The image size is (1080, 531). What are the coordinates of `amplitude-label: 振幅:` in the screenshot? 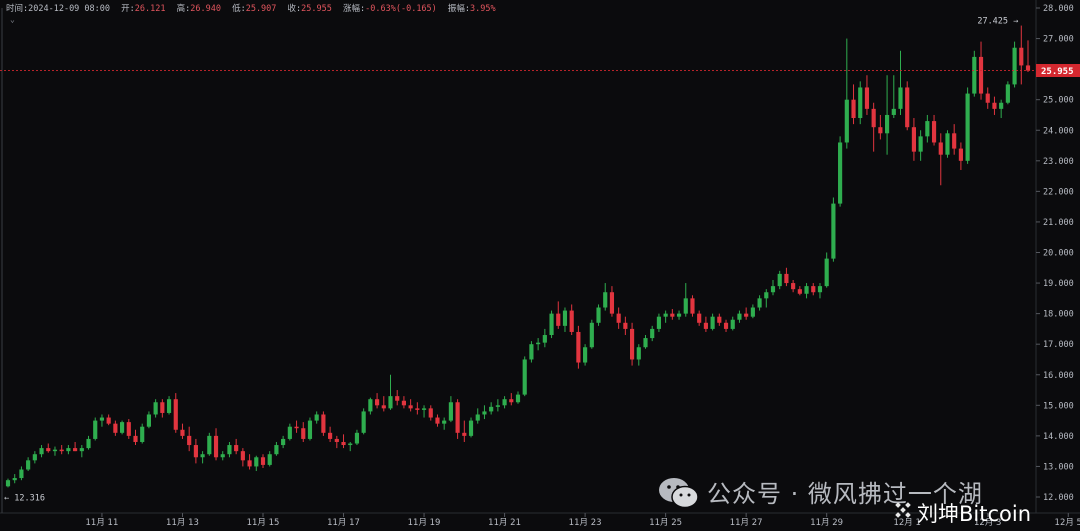 It's located at (459, 9).